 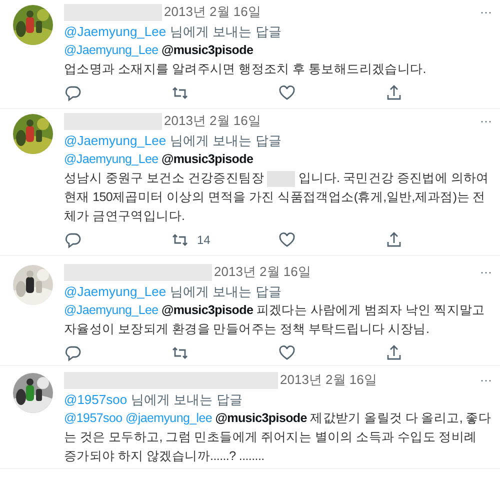 I want to click on retweet-count: 14, so click(x=203, y=240).